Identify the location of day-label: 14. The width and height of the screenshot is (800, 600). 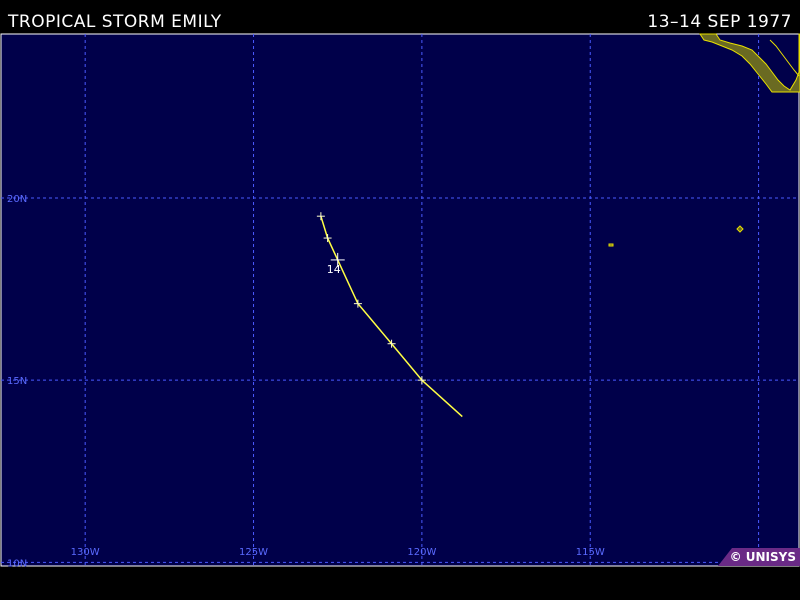
(334, 269).